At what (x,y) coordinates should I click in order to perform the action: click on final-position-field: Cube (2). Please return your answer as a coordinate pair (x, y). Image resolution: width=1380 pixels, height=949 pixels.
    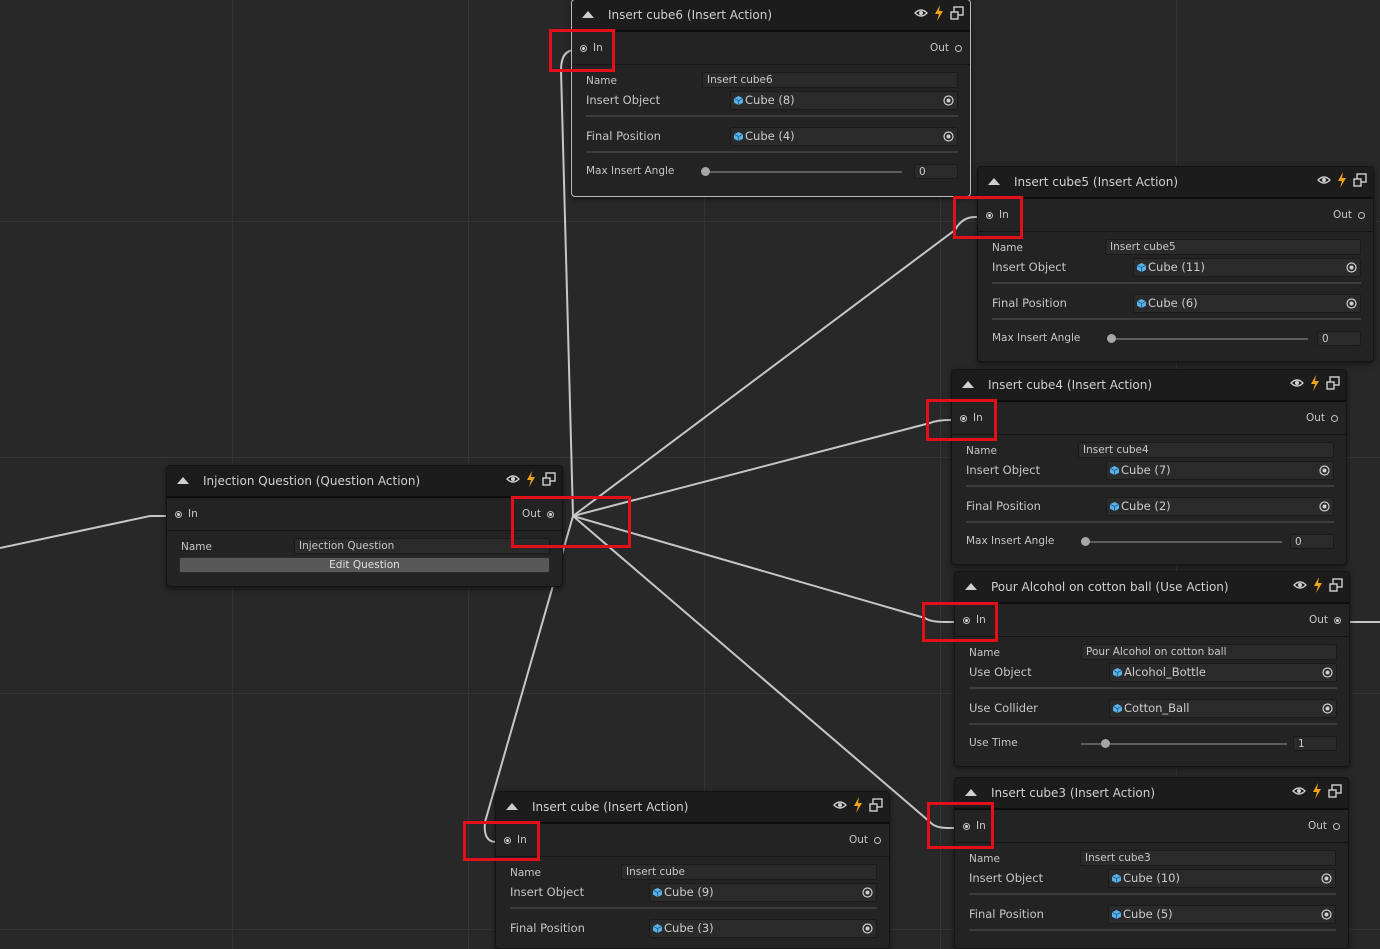
    Looking at the image, I should click on (1220, 506).